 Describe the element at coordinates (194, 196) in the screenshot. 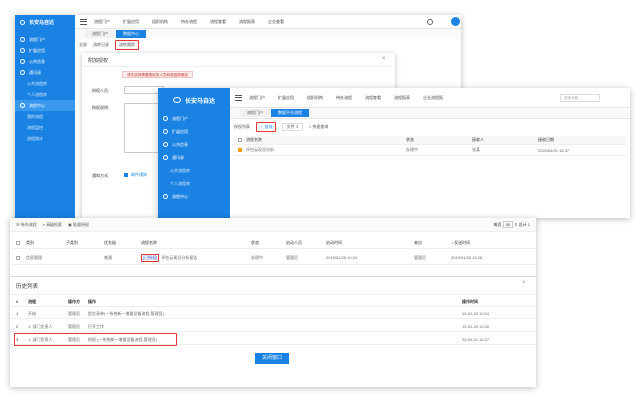

I see `mid-sidebar-item: 流程中心` at that location.